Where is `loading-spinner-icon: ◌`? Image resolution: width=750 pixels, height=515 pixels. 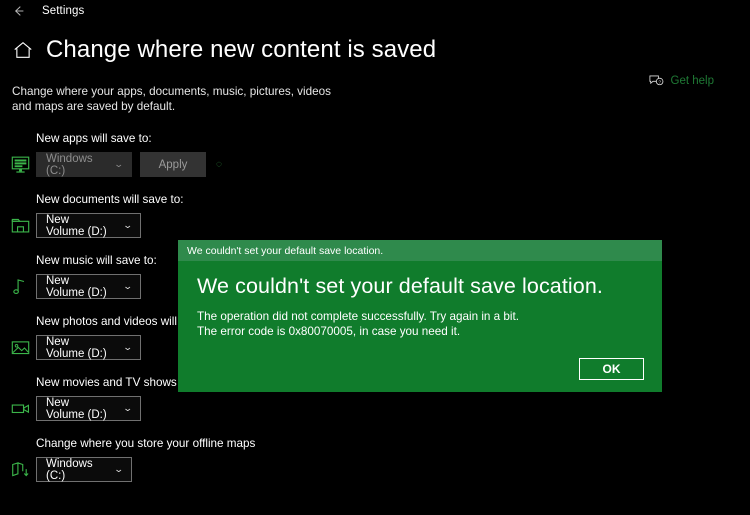 loading-spinner-icon: ◌ is located at coordinates (219, 164).